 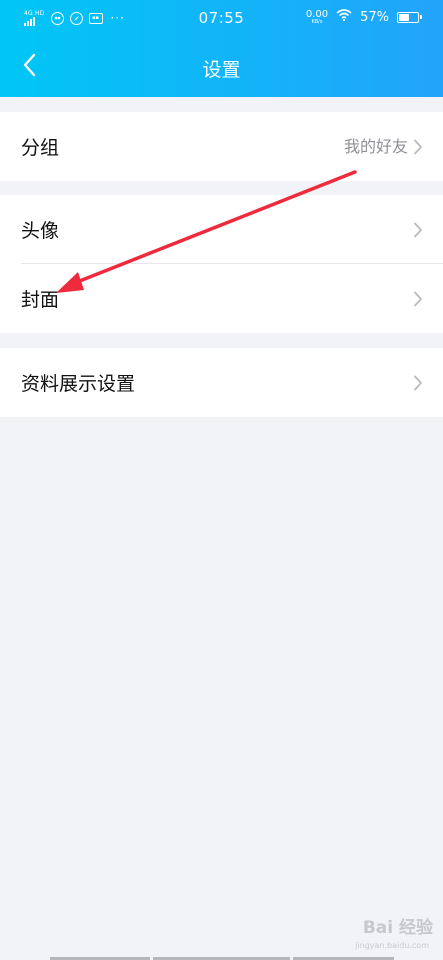 I want to click on settings-row-group: 分组 我的好友, so click(x=221, y=146).